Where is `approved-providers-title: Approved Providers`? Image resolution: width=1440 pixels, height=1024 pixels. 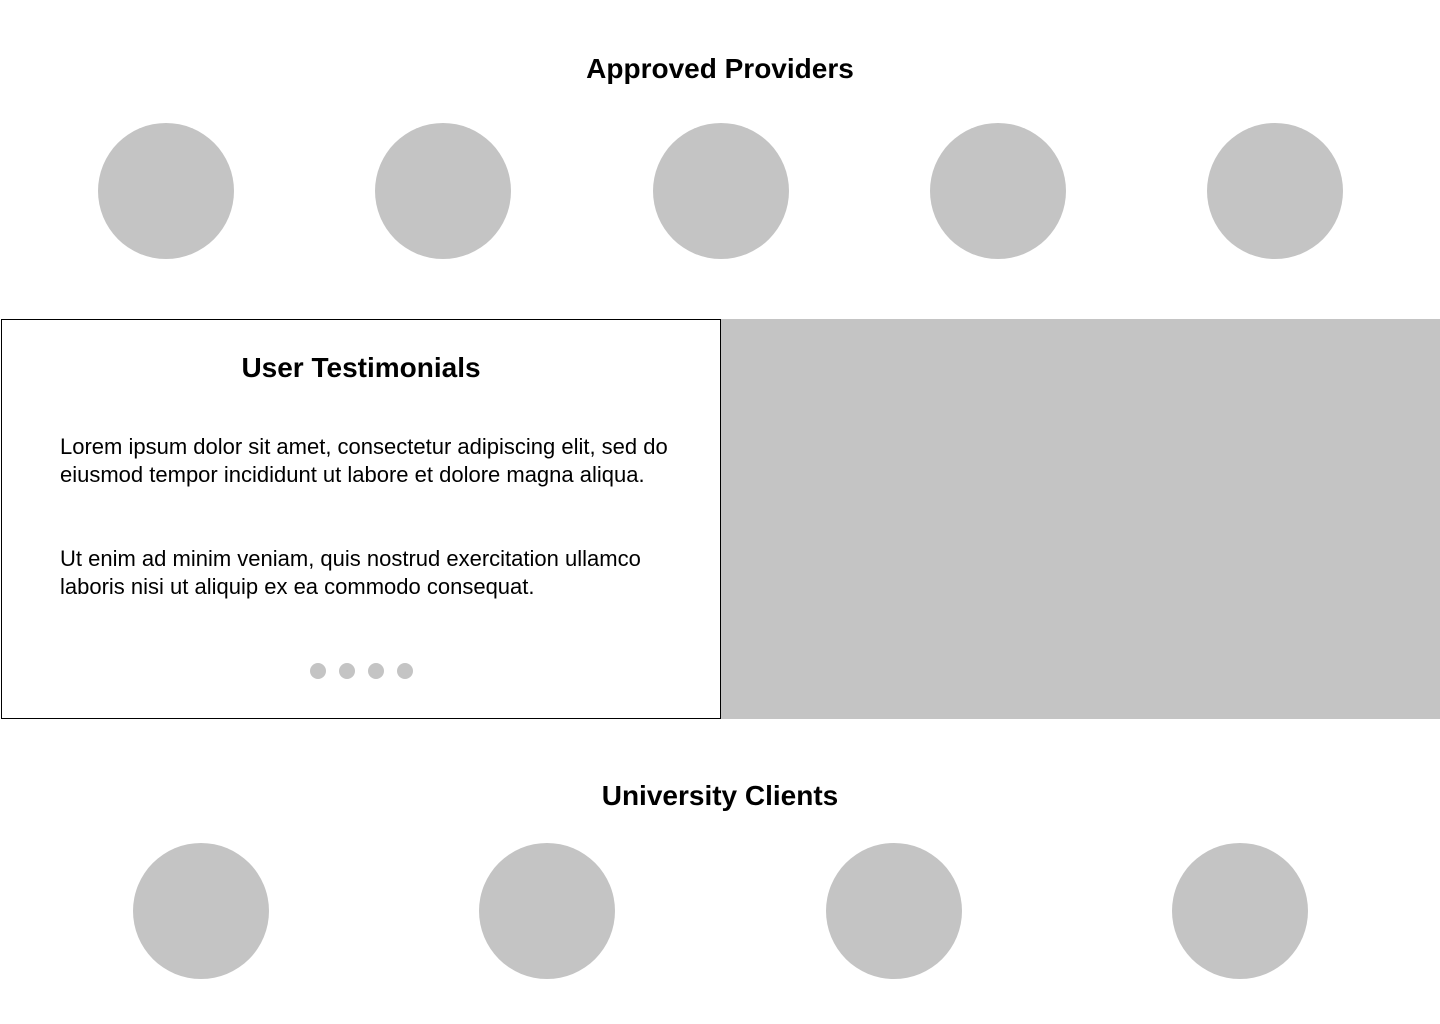 approved-providers-title: Approved Providers is located at coordinates (720, 68).